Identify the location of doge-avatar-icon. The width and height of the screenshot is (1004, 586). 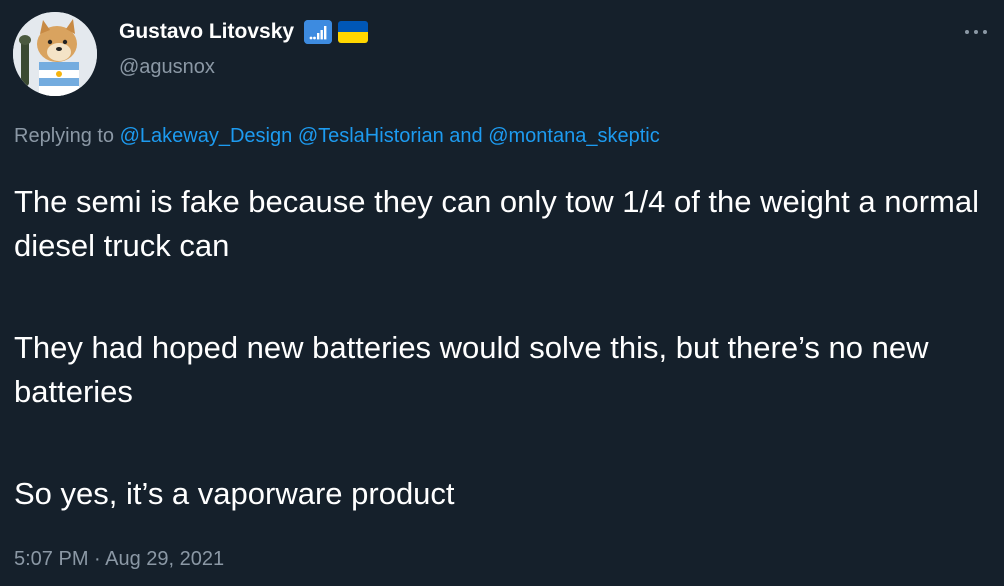
(55, 54).